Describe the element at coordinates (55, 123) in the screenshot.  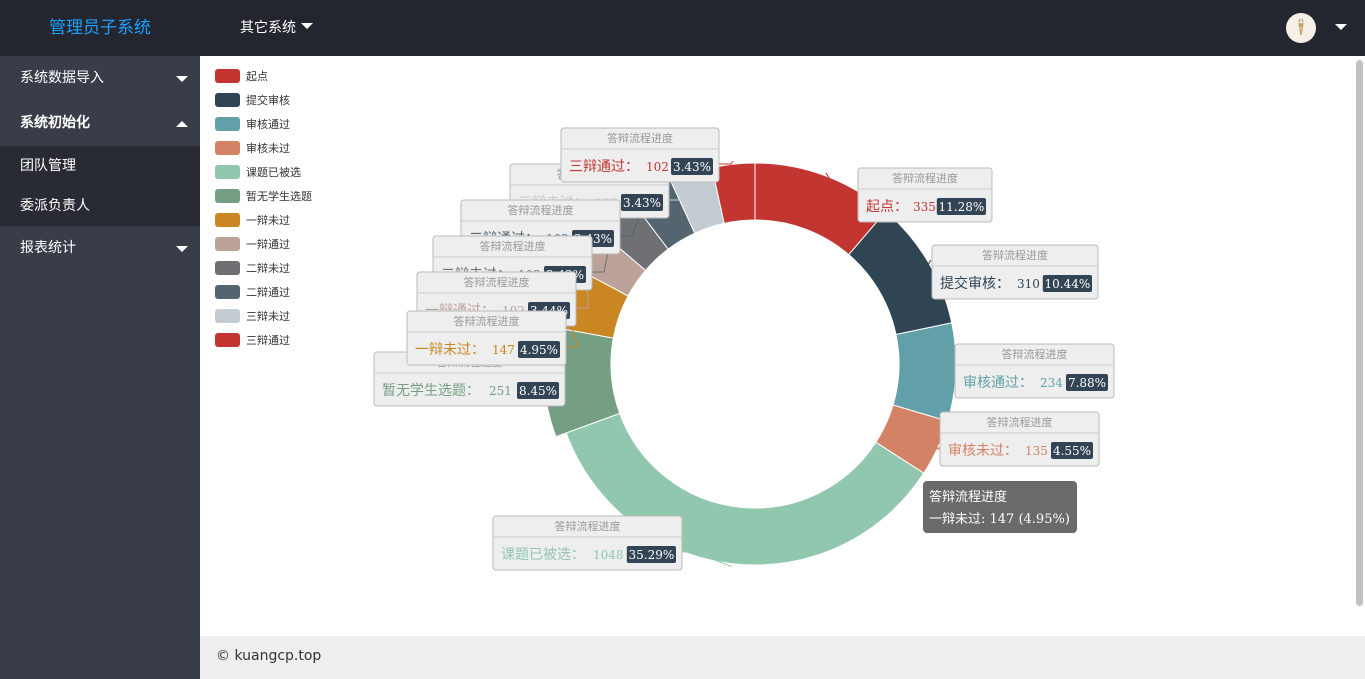
I see `sidebar-item-label: 系统初始化` at that location.